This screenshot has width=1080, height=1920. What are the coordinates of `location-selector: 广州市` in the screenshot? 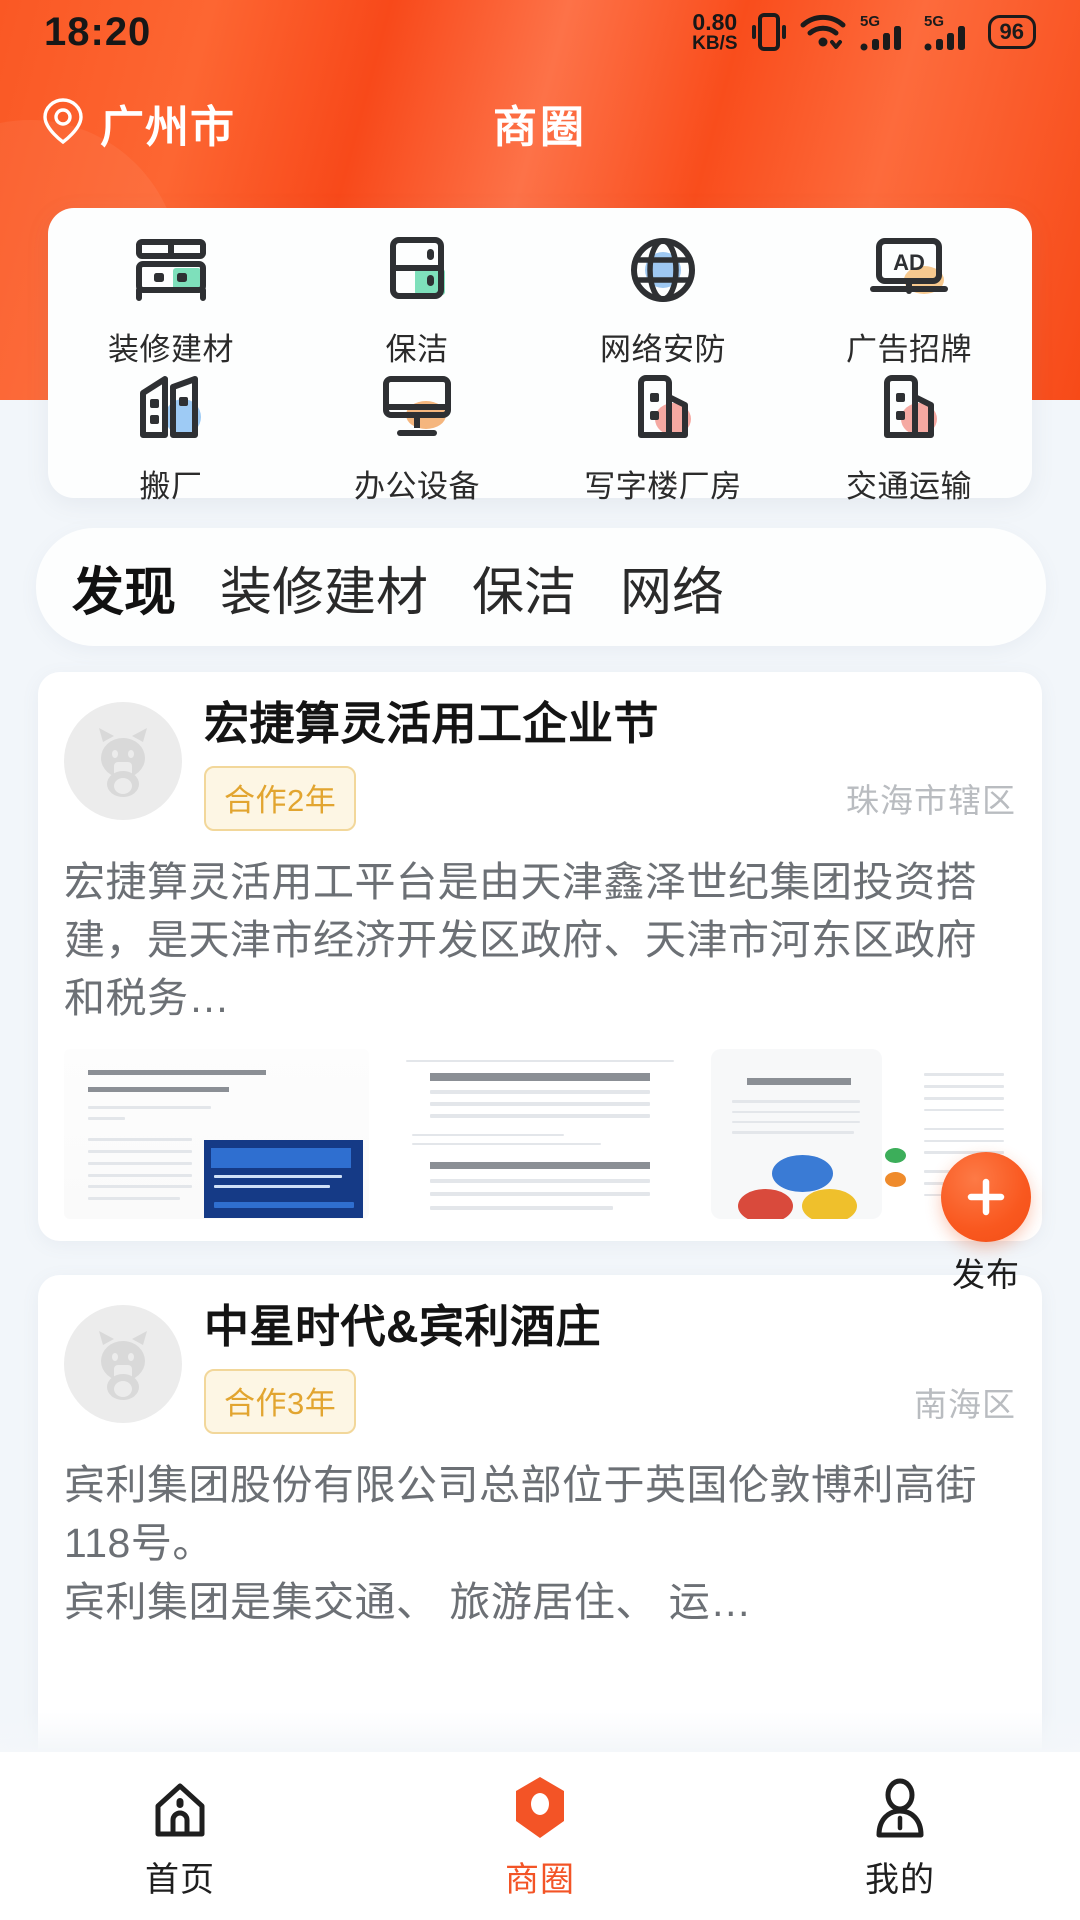 It's located at (137, 123).